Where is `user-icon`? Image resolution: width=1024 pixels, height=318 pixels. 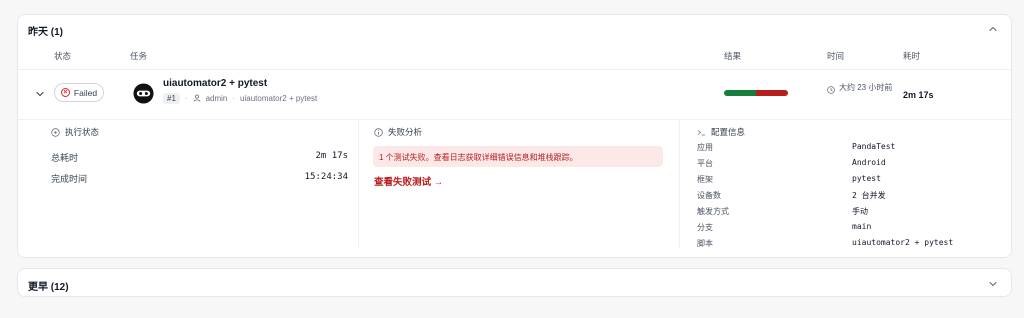 user-icon is located at coordinates (196, 98).